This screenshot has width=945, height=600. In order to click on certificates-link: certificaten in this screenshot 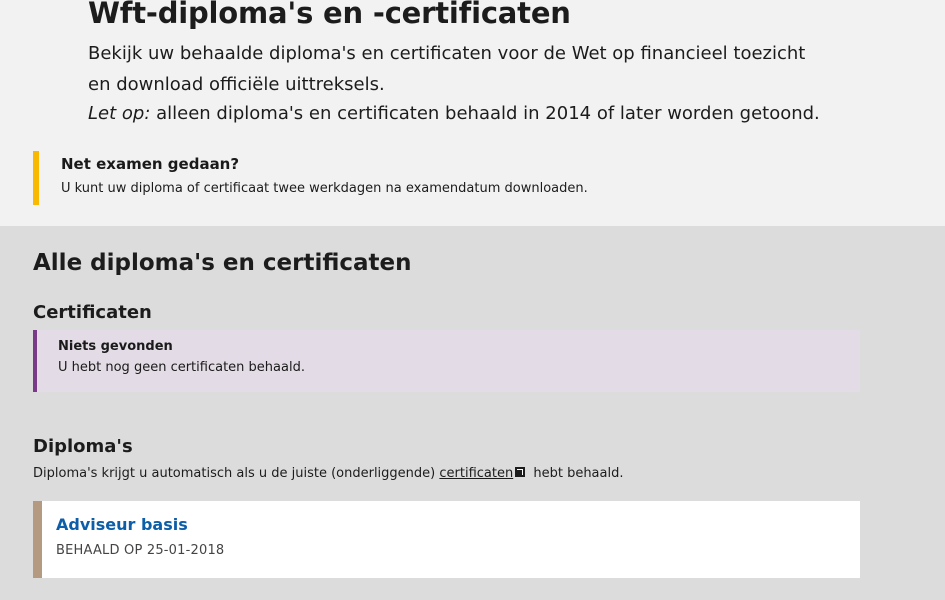, I will do `click(476, 473)`.